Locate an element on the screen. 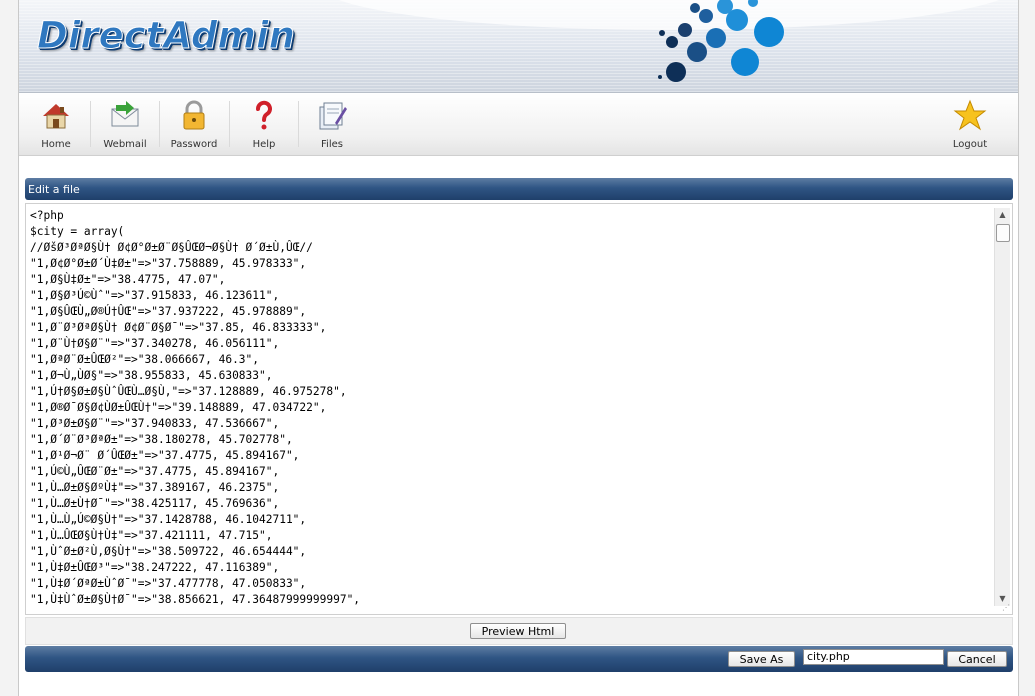 The image size is (1035, 696). toolbar-password-label: Password is located at coordinates (194, 144).